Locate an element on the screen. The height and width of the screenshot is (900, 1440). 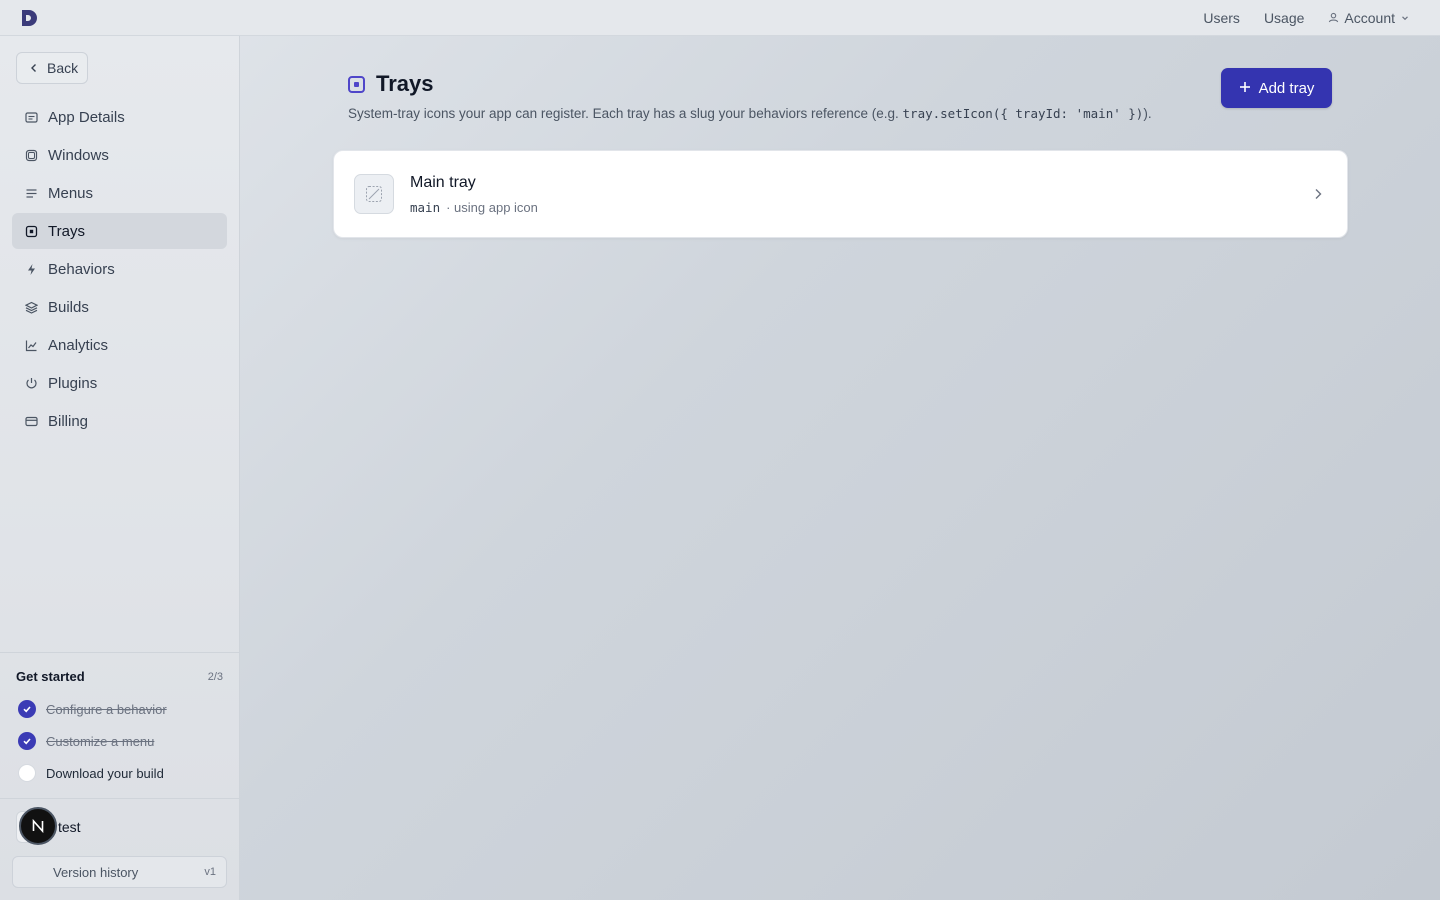
checklist-item-configure-behavior: Configure a behavior is located at coordinates (92, 709).